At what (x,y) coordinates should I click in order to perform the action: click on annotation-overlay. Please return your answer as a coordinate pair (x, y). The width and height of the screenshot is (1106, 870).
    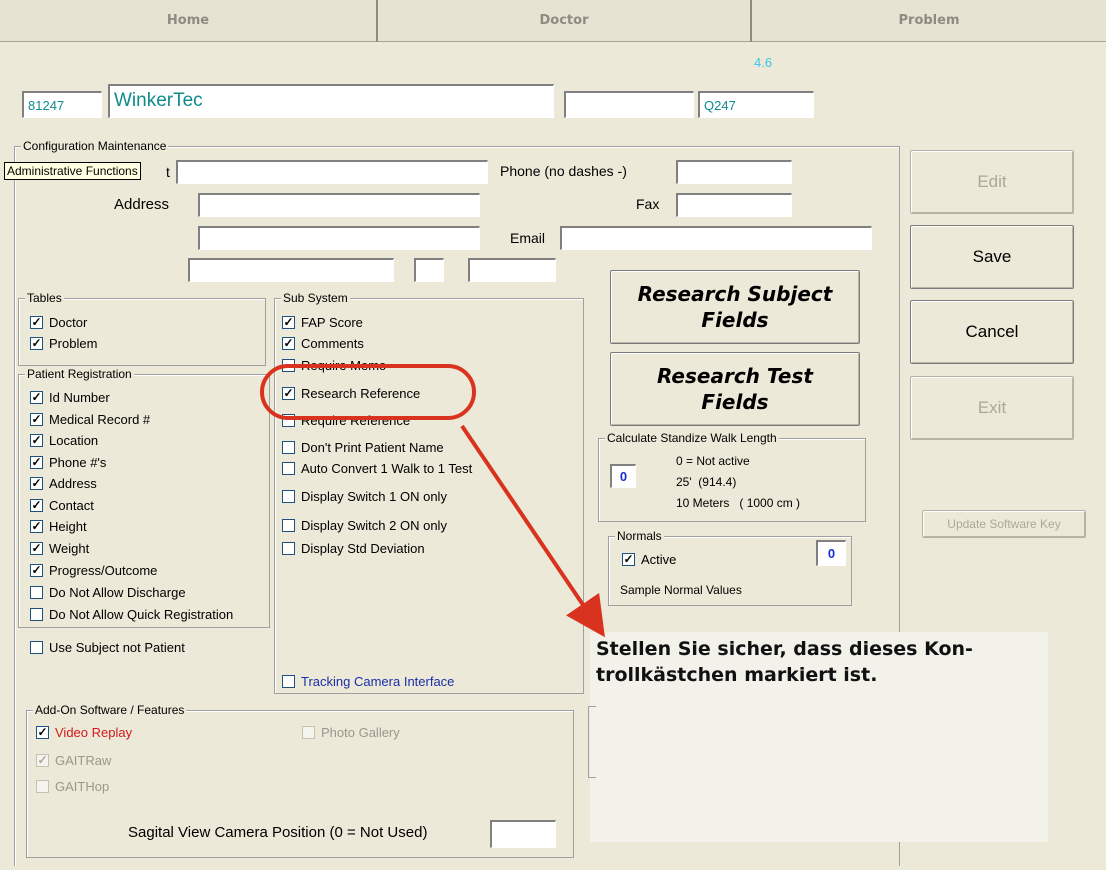
    Looking at the image, I should click on (432, 501).